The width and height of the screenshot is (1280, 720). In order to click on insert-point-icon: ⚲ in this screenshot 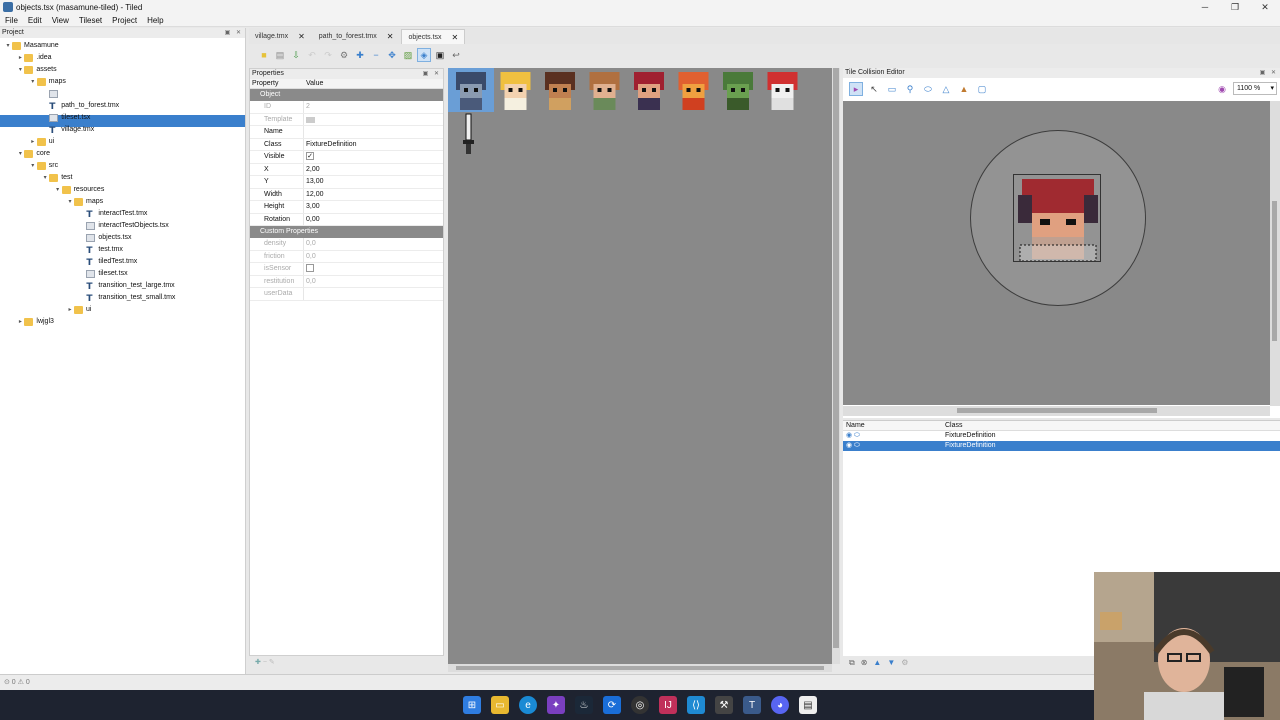, I will do `click(910, 89)`.